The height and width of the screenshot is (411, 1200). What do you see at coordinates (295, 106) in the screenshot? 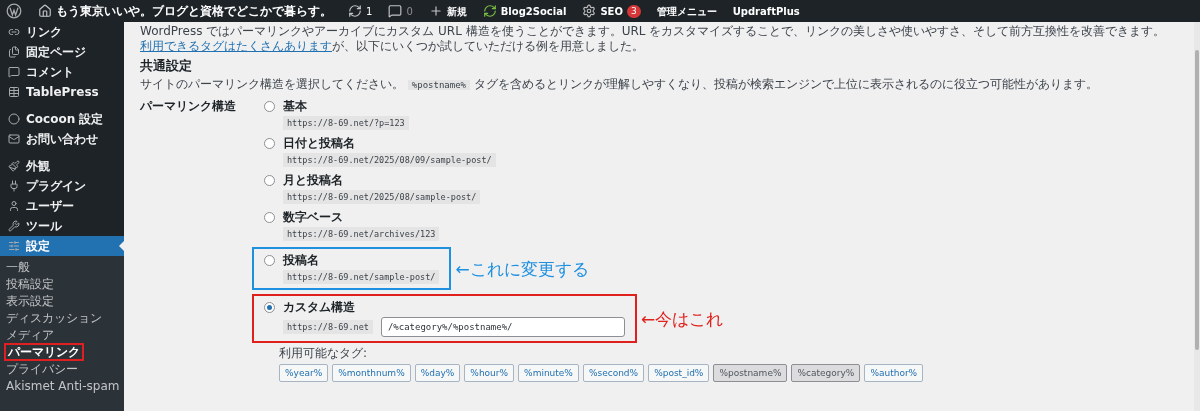
I see `option-label: 基本` at bounding box center [295, 106].